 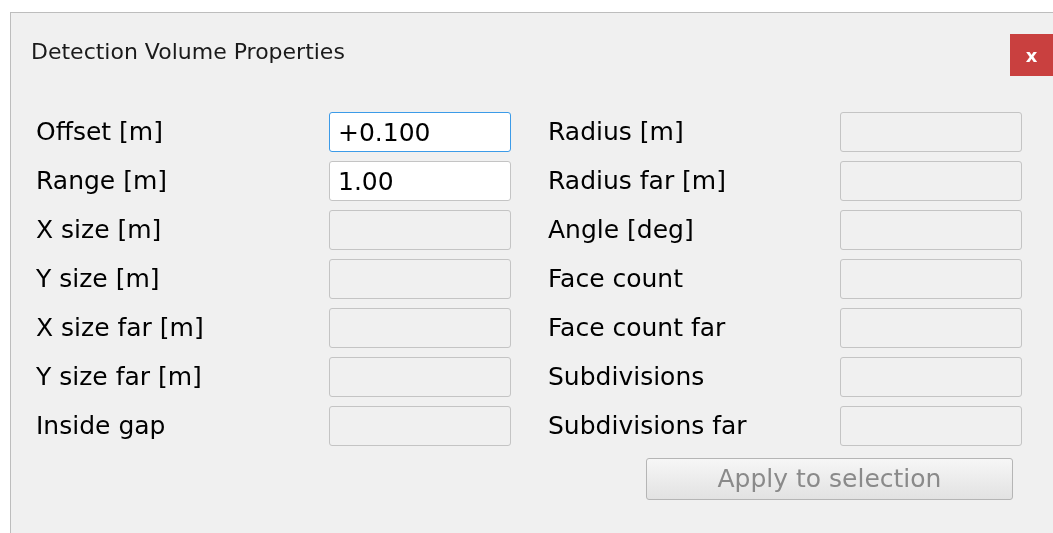 What do you see at coordinates (120, 328) in the screenshot?
I see `field-label: X size far [m]` at bounding box center [120, 328].